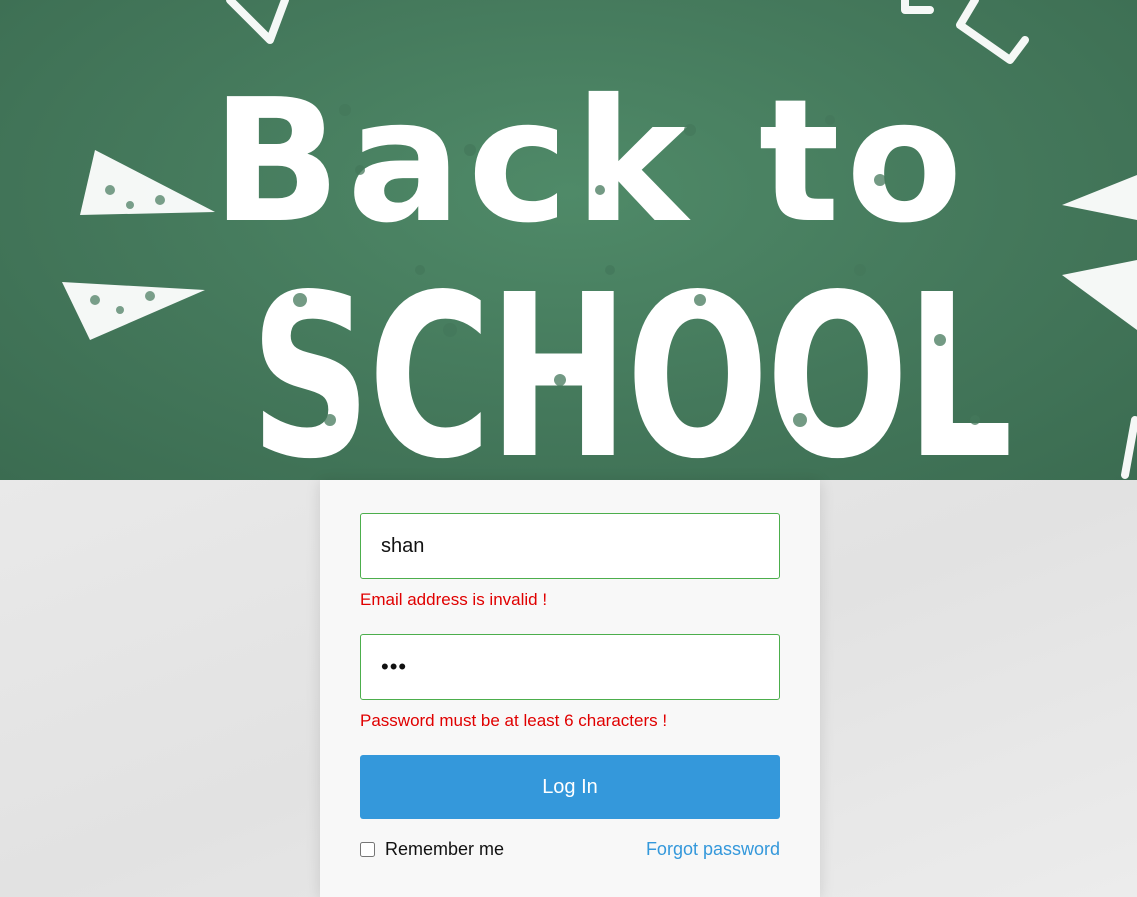 The image size is (1137, 897). What do you see at coordinates (570, 546) in the screenshot?
I see `email-field` at bounding box center [570, 546].